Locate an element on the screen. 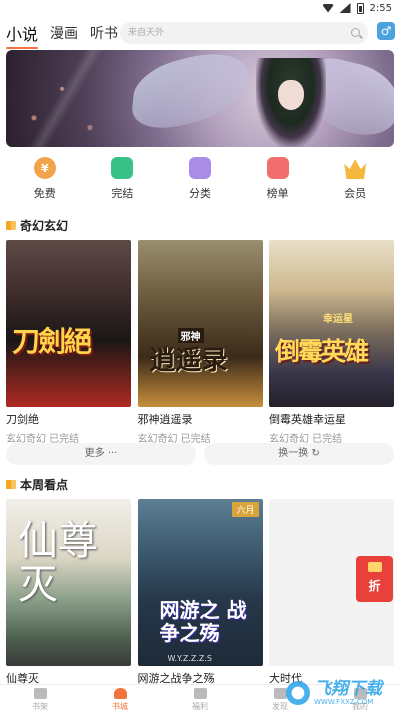 The image size is (400, 714). quick-menu-category: 分类 is located at coordinates (200, 179).